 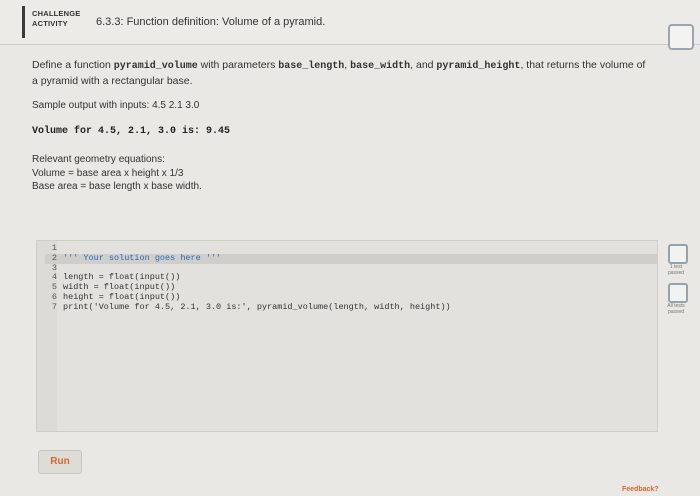 I want to click on challenge-activity-badge: CHALLENGE ACTIVITY, so click(x=59, y=19).